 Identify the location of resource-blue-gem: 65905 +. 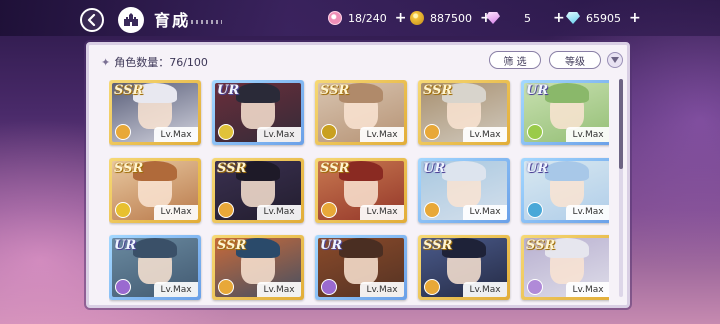
(603, 18).